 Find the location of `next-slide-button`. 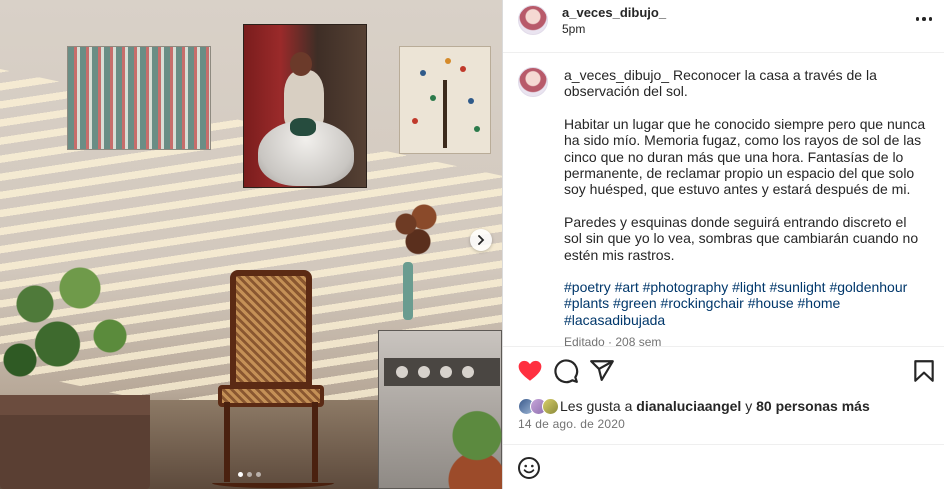

next-slide-button is located at coordinates (481, 240).